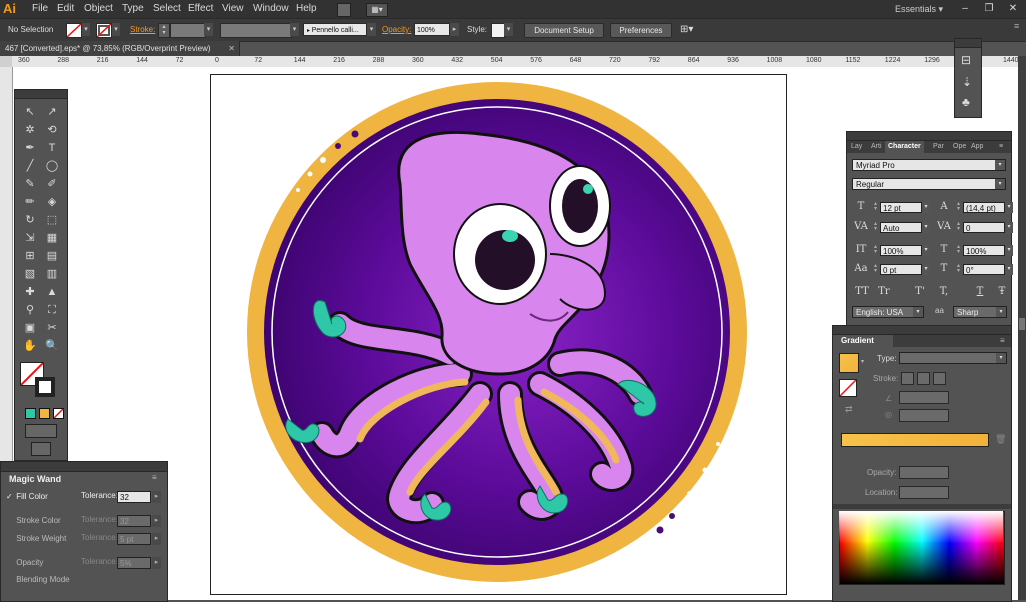 This screenshot has height=602, width=1026. I want to click on stroke-weight-arrow: ▾, so click(208, 29).